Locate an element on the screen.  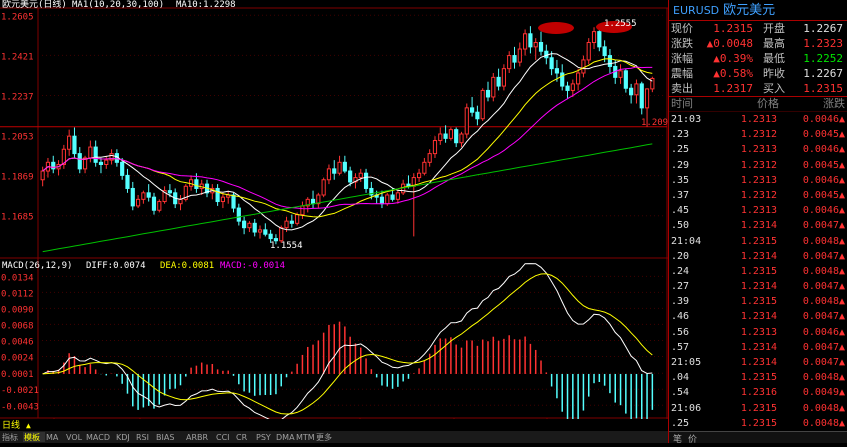
footer-tab-0: 笔 is located at coordinates (677, 438).